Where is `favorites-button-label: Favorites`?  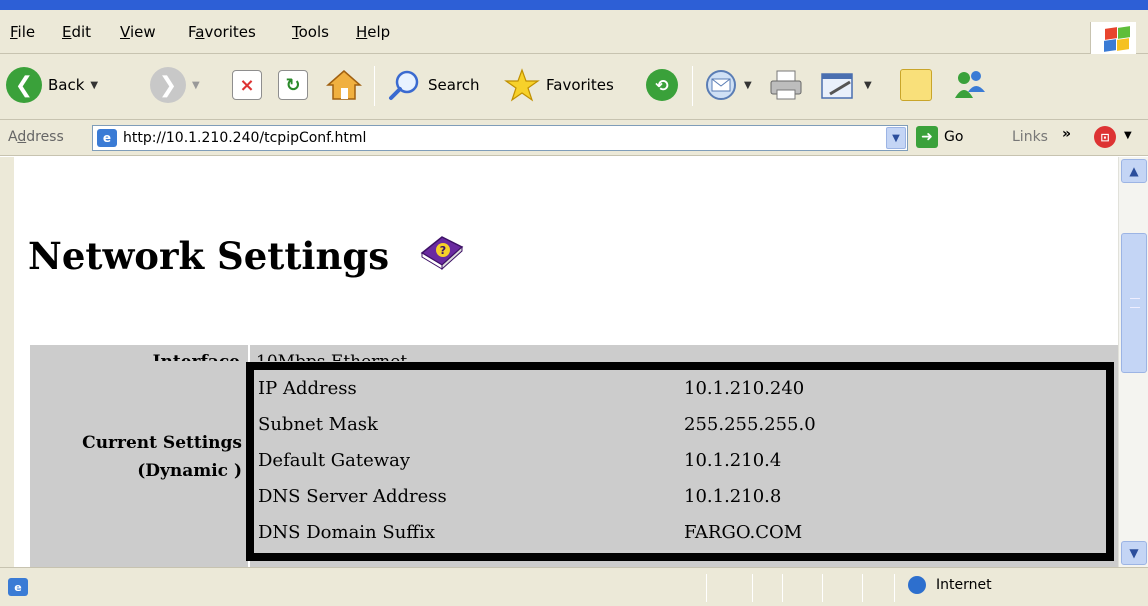 favorites-button-label: Favorites is located at coordinates (580, 85).